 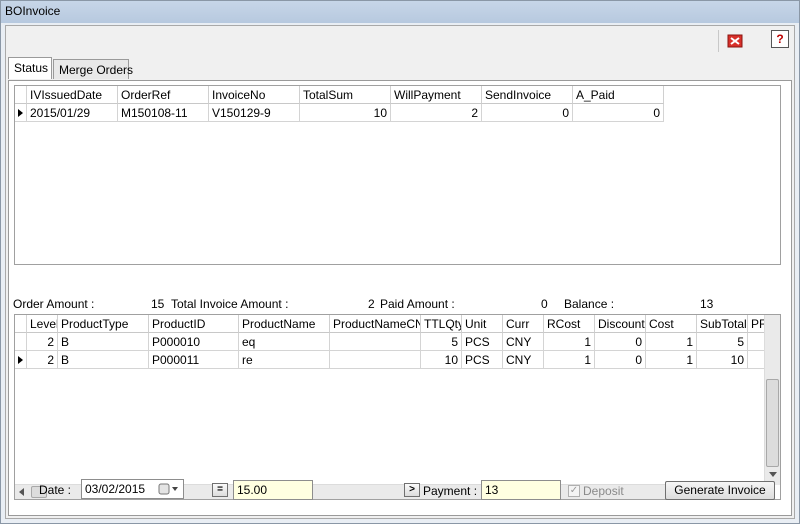 I want to click on paid-amount-label: Paid Amount :, so click(x=417, y=304).